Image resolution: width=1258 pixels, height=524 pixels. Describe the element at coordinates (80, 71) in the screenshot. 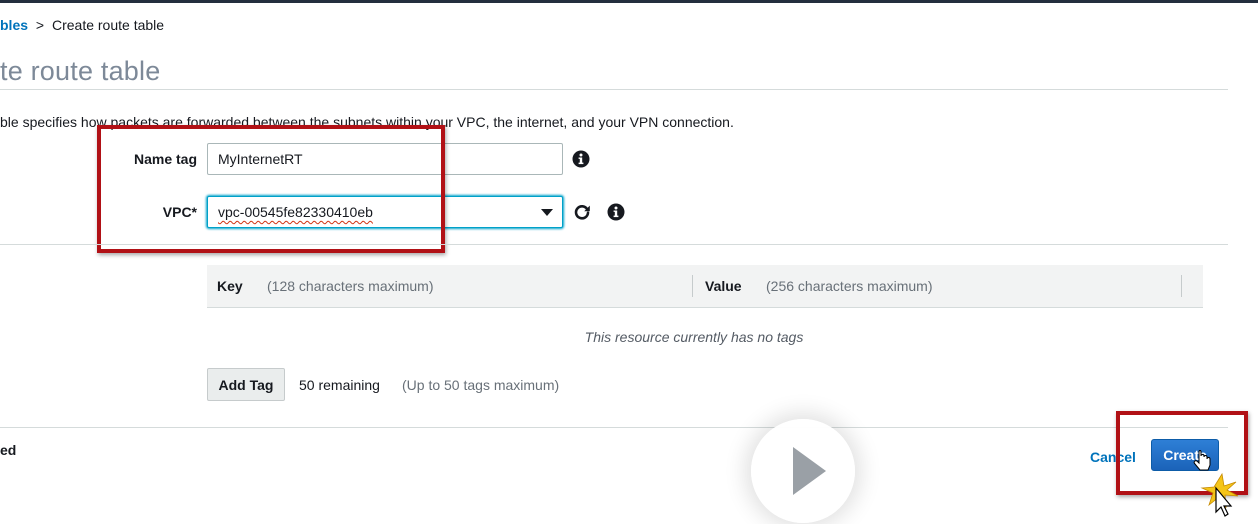

I see `page-title: te route table` at that location.